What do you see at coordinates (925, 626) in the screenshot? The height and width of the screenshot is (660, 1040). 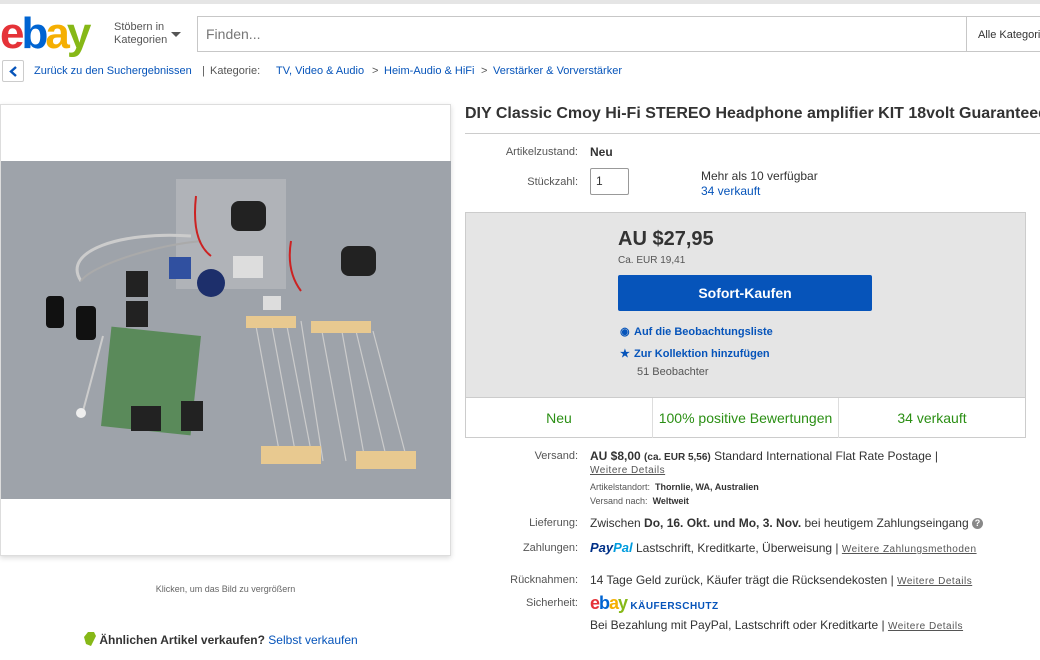 I see `security-details-link: Weitere Details` at bounding box center [925, 626].